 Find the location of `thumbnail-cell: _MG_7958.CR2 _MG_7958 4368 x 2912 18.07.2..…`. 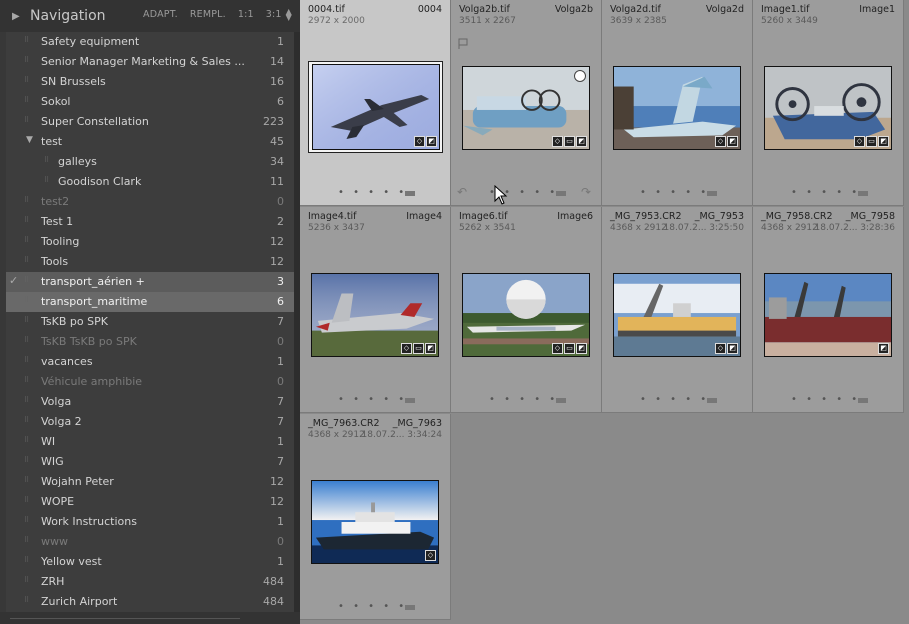

thumbnail-cell: _MG_7958.CR2 _MG_7958 4368 x 2912 18.07.2..… is located at coordinates (828, 310).